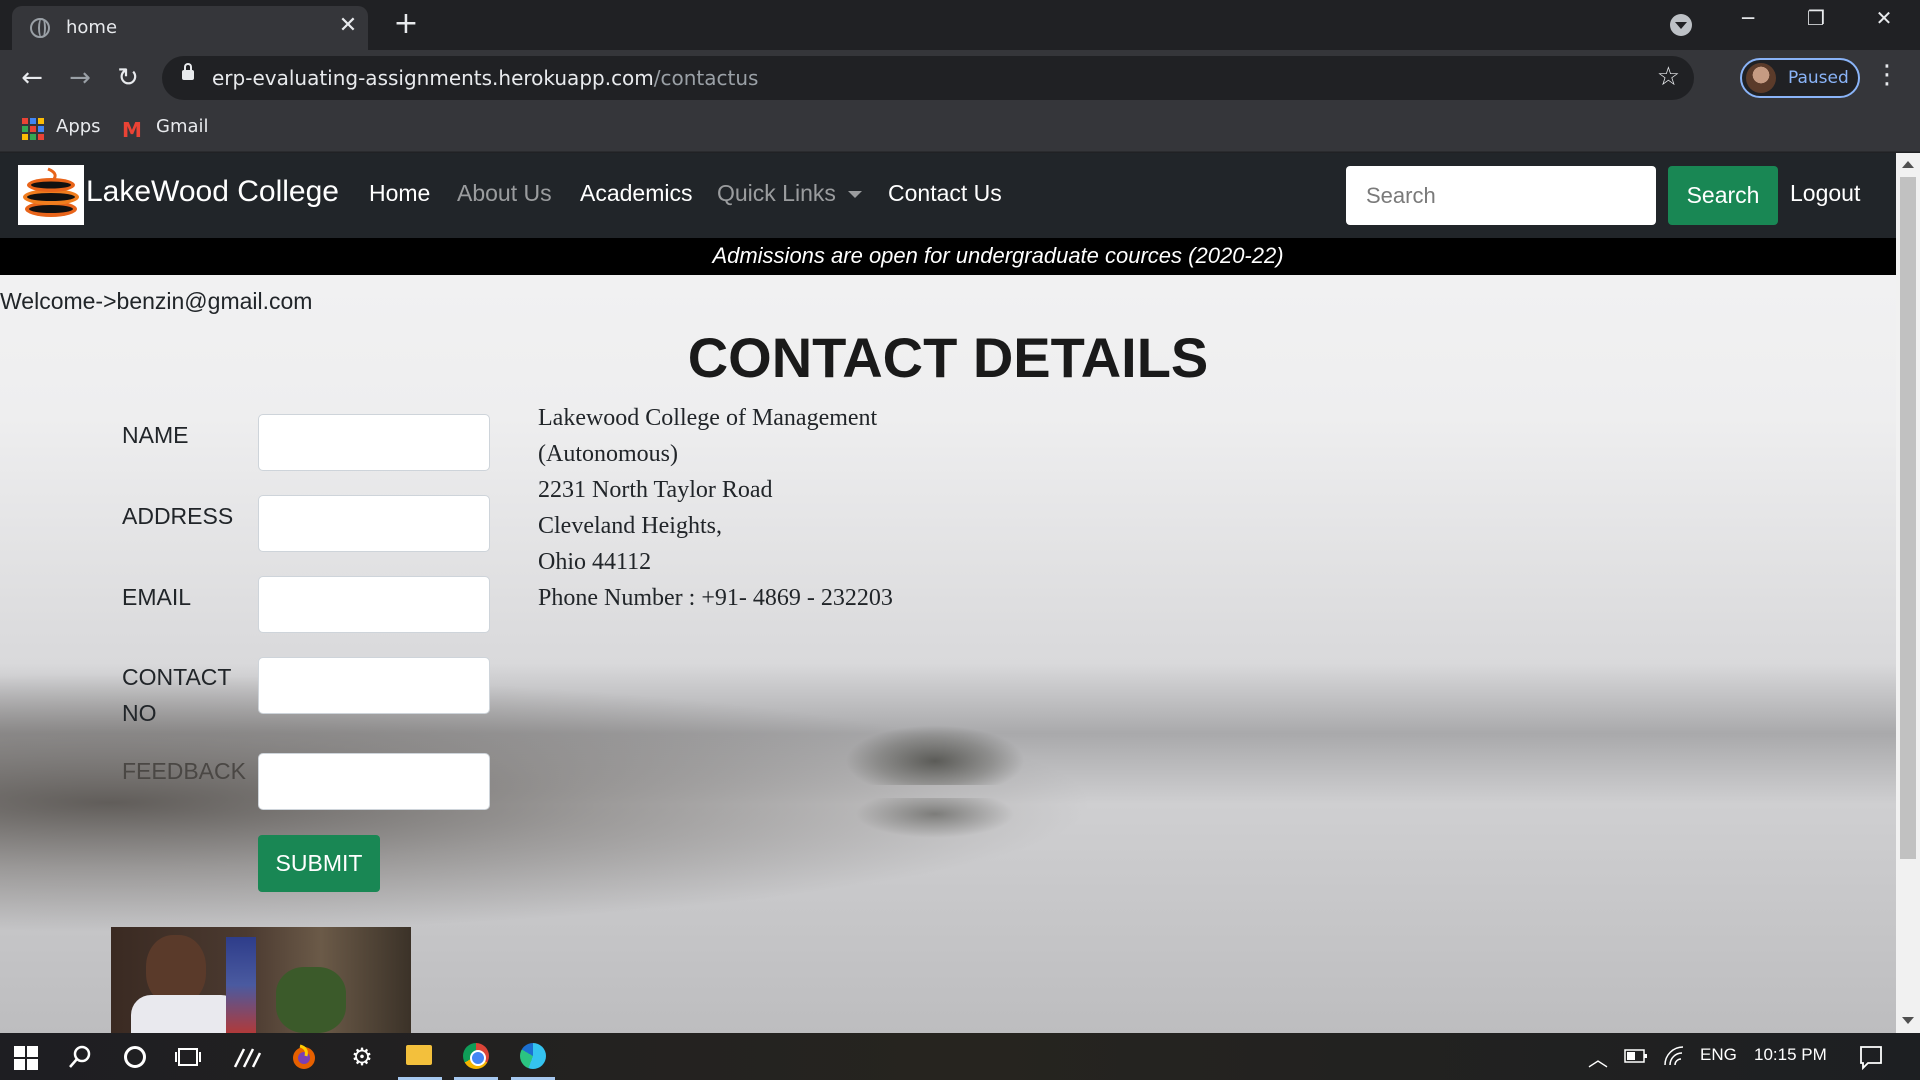  I want to click on address-line: Cleveland Heights,, so click(630, 526).